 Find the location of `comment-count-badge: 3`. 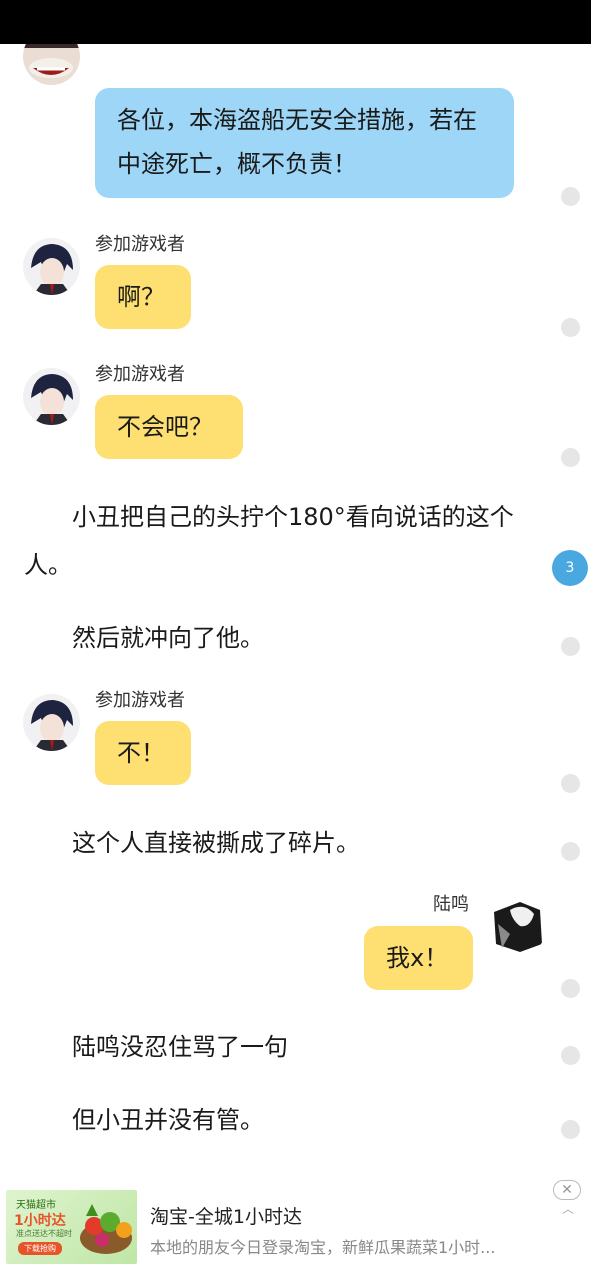

comment-count-badge: 3 is located at coordinates (570, 568).